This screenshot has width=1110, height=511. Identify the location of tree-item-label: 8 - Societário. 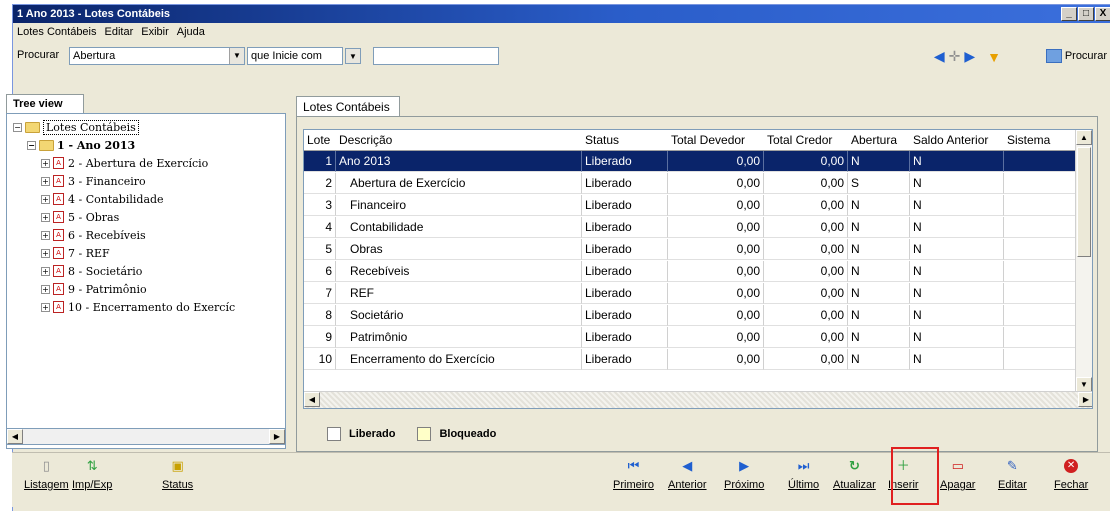
(105, 271).